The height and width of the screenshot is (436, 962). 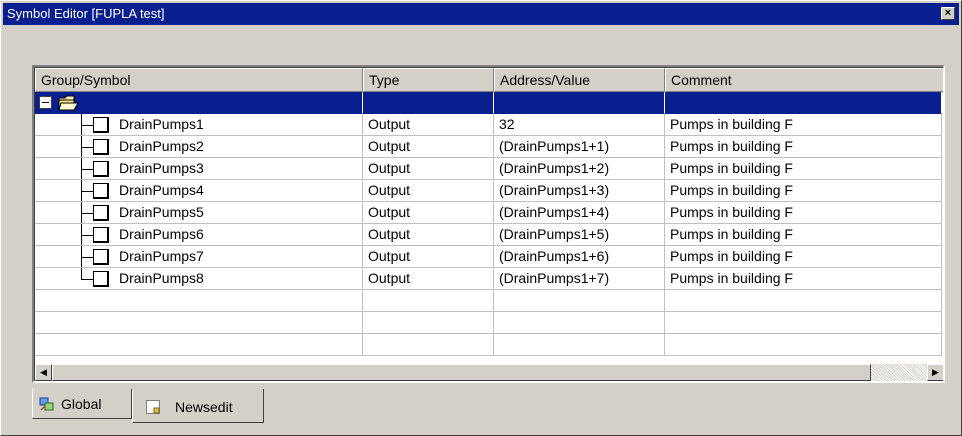 I want to click on arrow-right-icon: ▶, so click(x=935, y=372).